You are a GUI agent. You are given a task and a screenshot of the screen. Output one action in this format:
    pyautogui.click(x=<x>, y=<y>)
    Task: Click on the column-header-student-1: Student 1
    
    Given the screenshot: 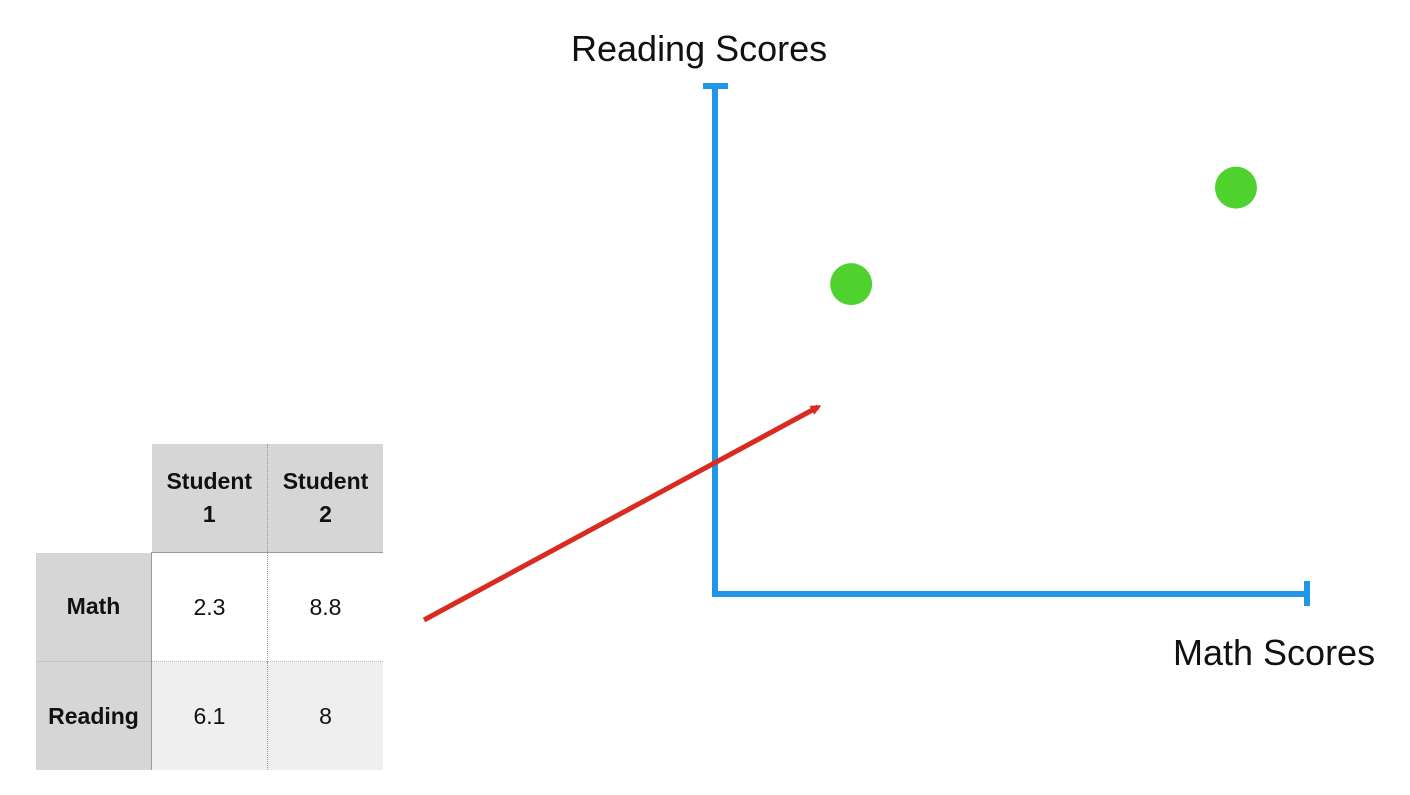 What is the action you would take?
    pyautogui.click(x=209, y=498)
    